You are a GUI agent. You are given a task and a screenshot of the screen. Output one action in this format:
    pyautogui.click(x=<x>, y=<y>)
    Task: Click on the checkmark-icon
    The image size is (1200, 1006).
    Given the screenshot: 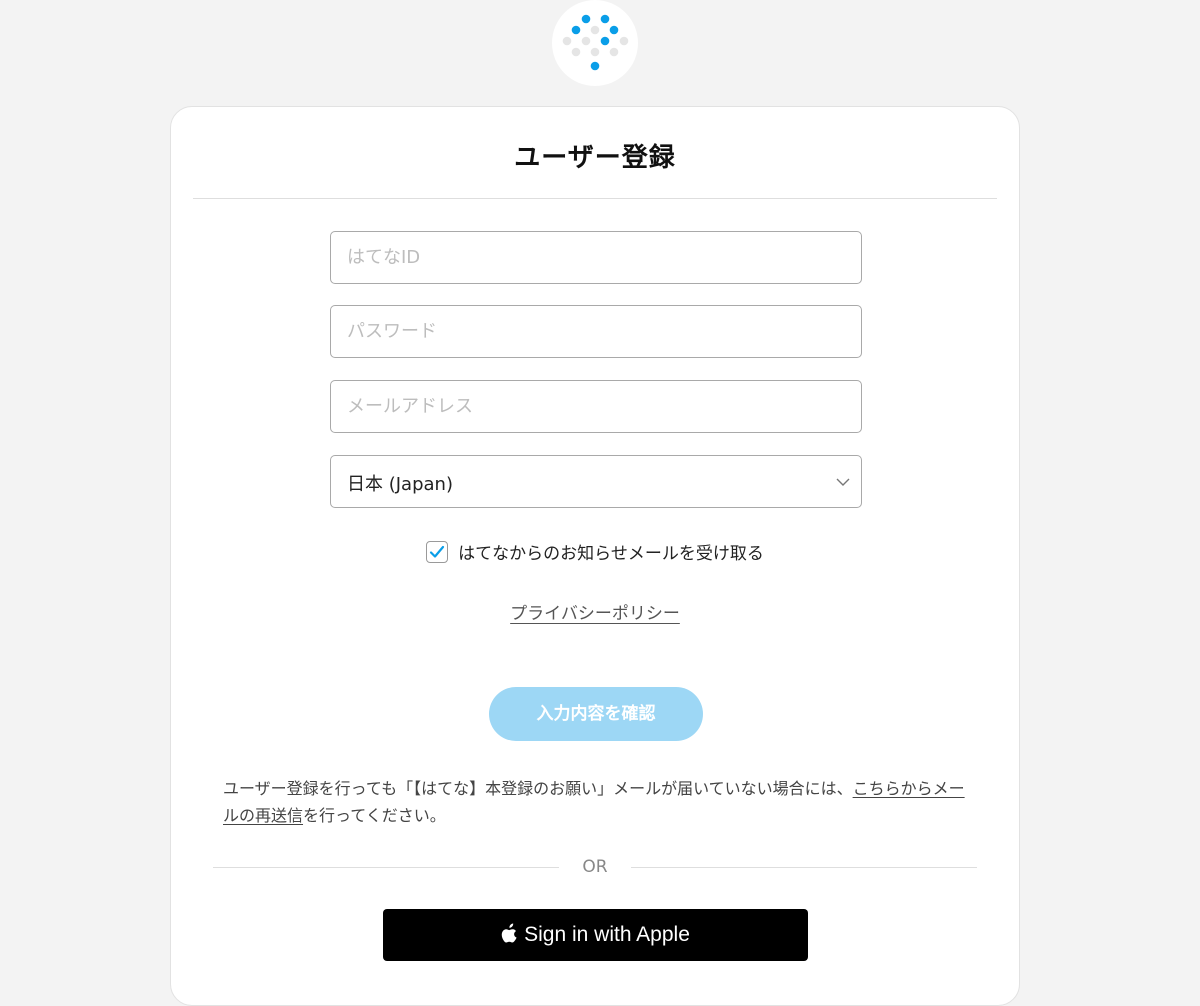 What is the action you would take?
    pyautogui.click(x=437, y=551)
    